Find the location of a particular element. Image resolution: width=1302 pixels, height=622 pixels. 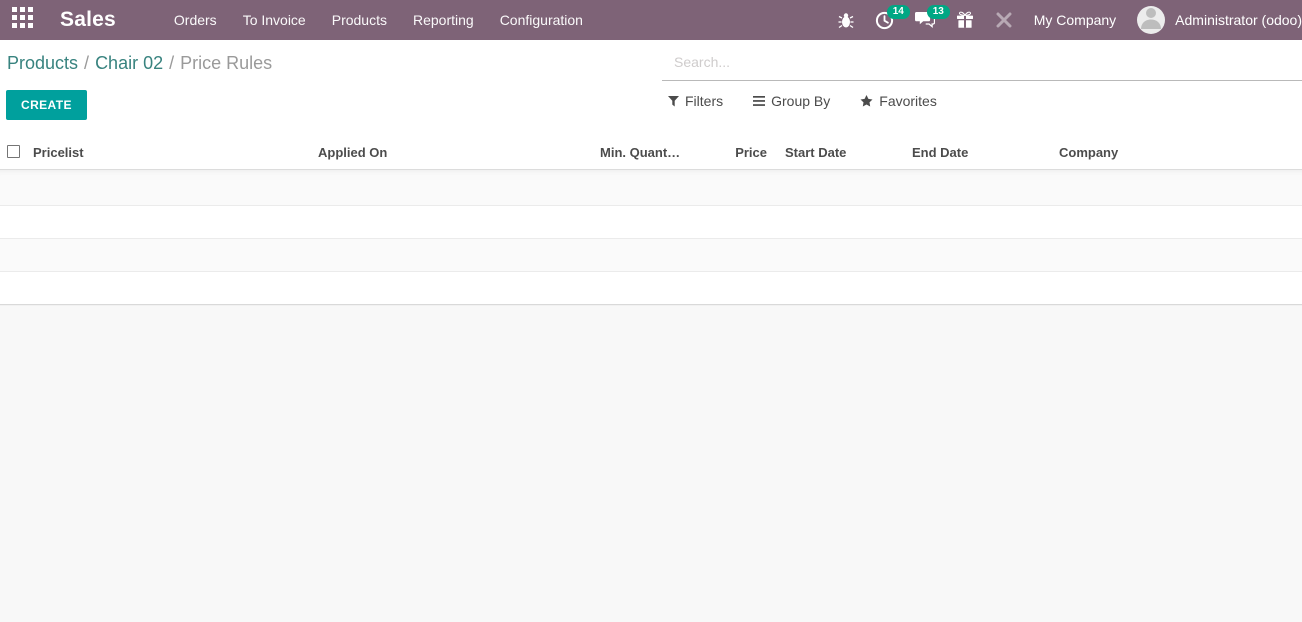

column-header-pricelist: Pricelist is located at coordinates (175, 152).